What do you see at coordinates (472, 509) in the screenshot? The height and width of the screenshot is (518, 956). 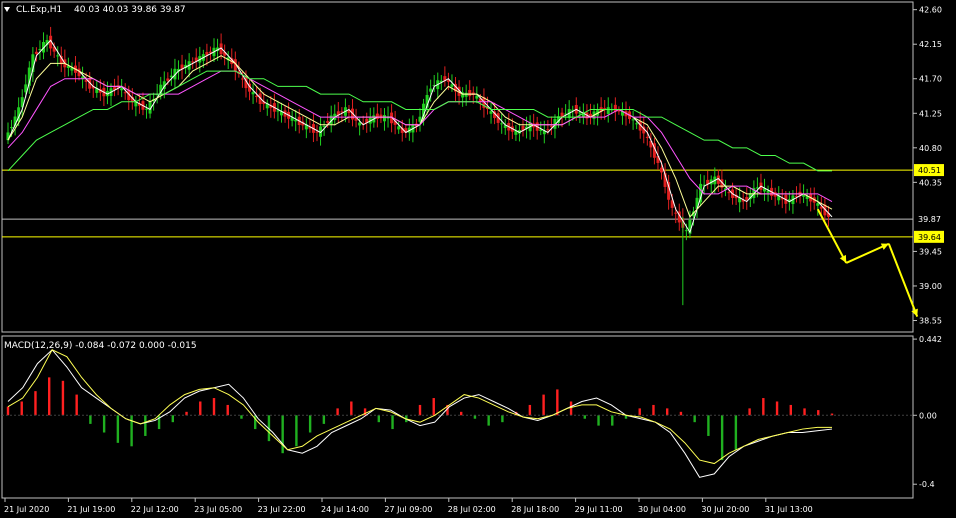 I see `time-tick-label: 28 Jul 02:00` at bounding box center [472, 509].